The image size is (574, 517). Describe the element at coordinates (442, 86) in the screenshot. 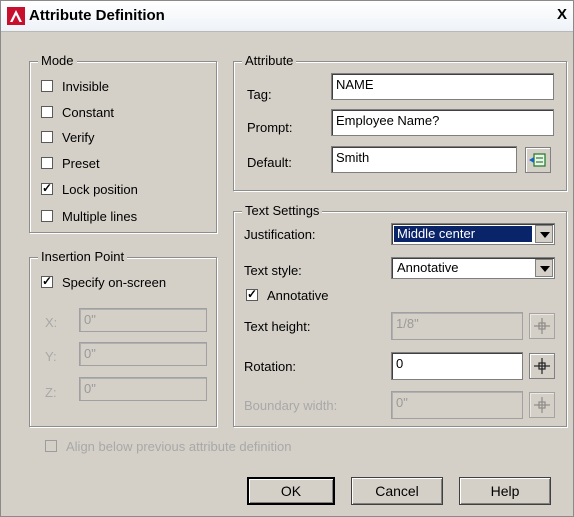

I see `tag-field: NAME` at that location.